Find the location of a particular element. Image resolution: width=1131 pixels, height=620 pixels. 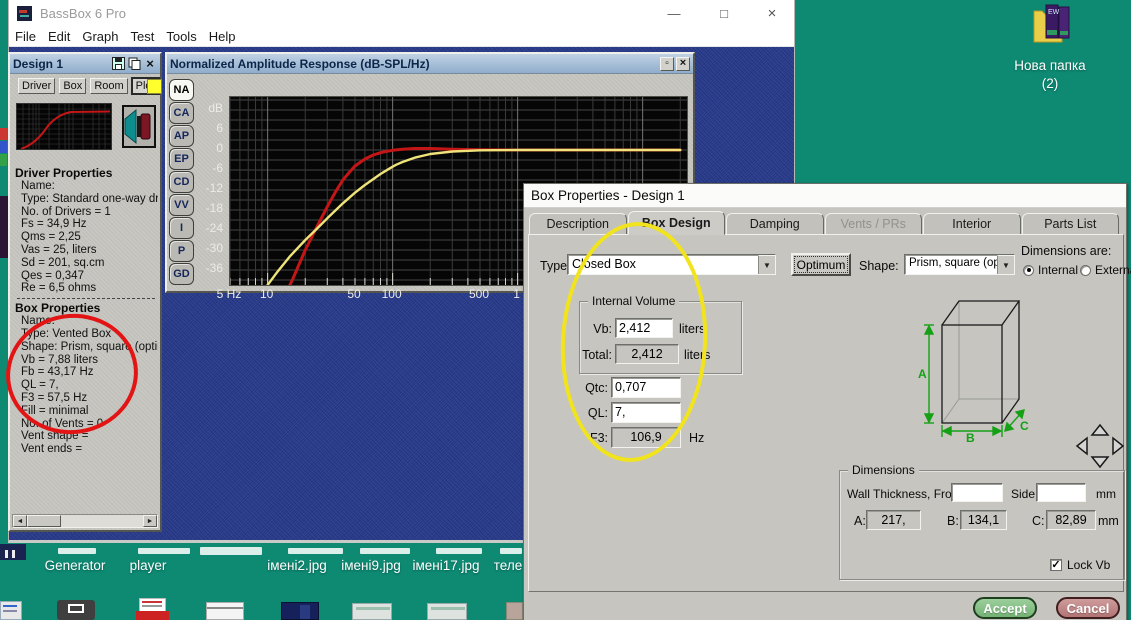

desktop-icon-label: player is located at coordinates (148, 565).